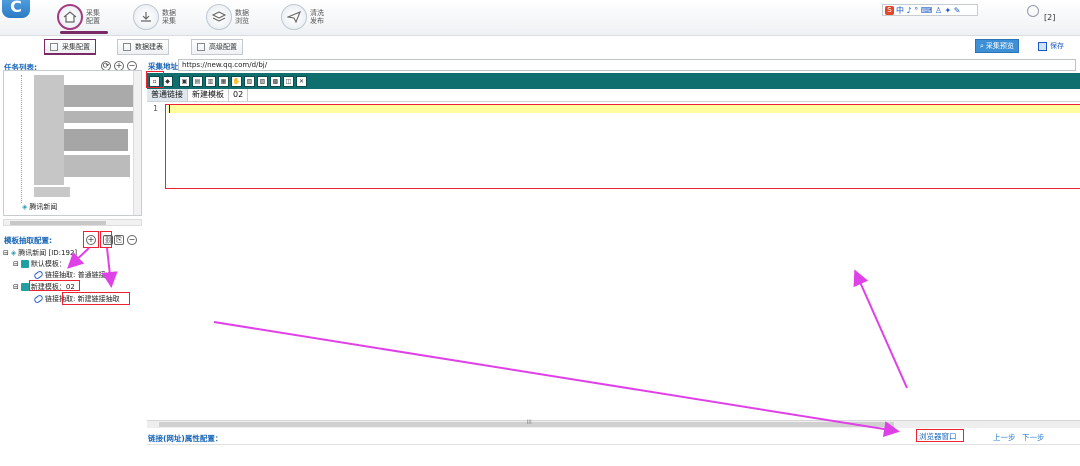 The image size is (1080, 466). I want to click on copy-icon: ⎘, so click(119, 240).